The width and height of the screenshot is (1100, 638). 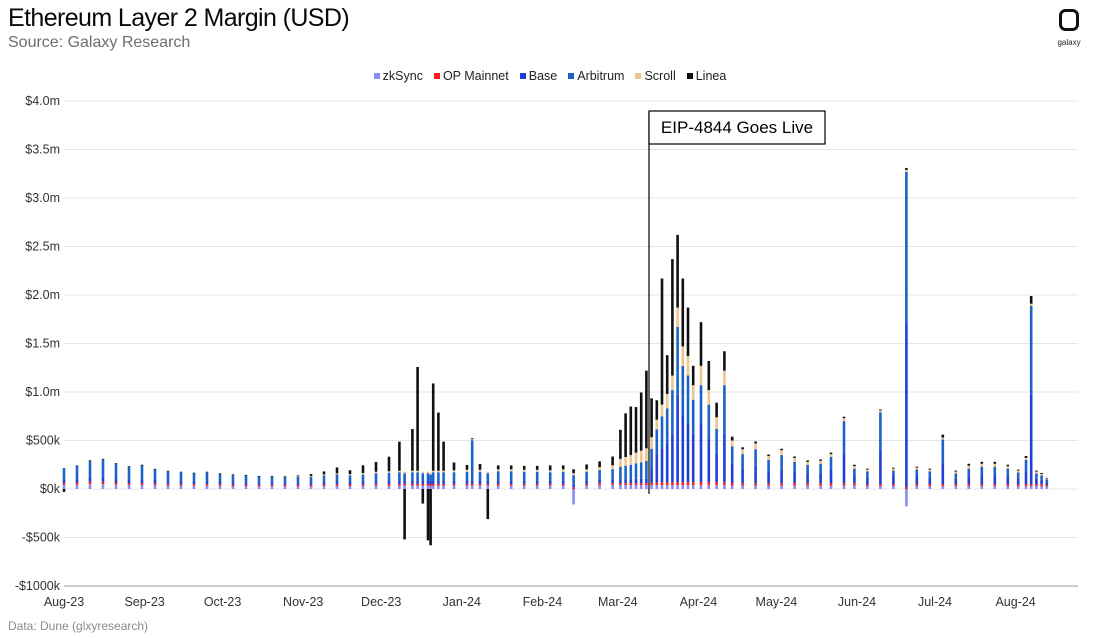 I want to click on x-tick-label: Dec-23, so click(x=381, y=602).